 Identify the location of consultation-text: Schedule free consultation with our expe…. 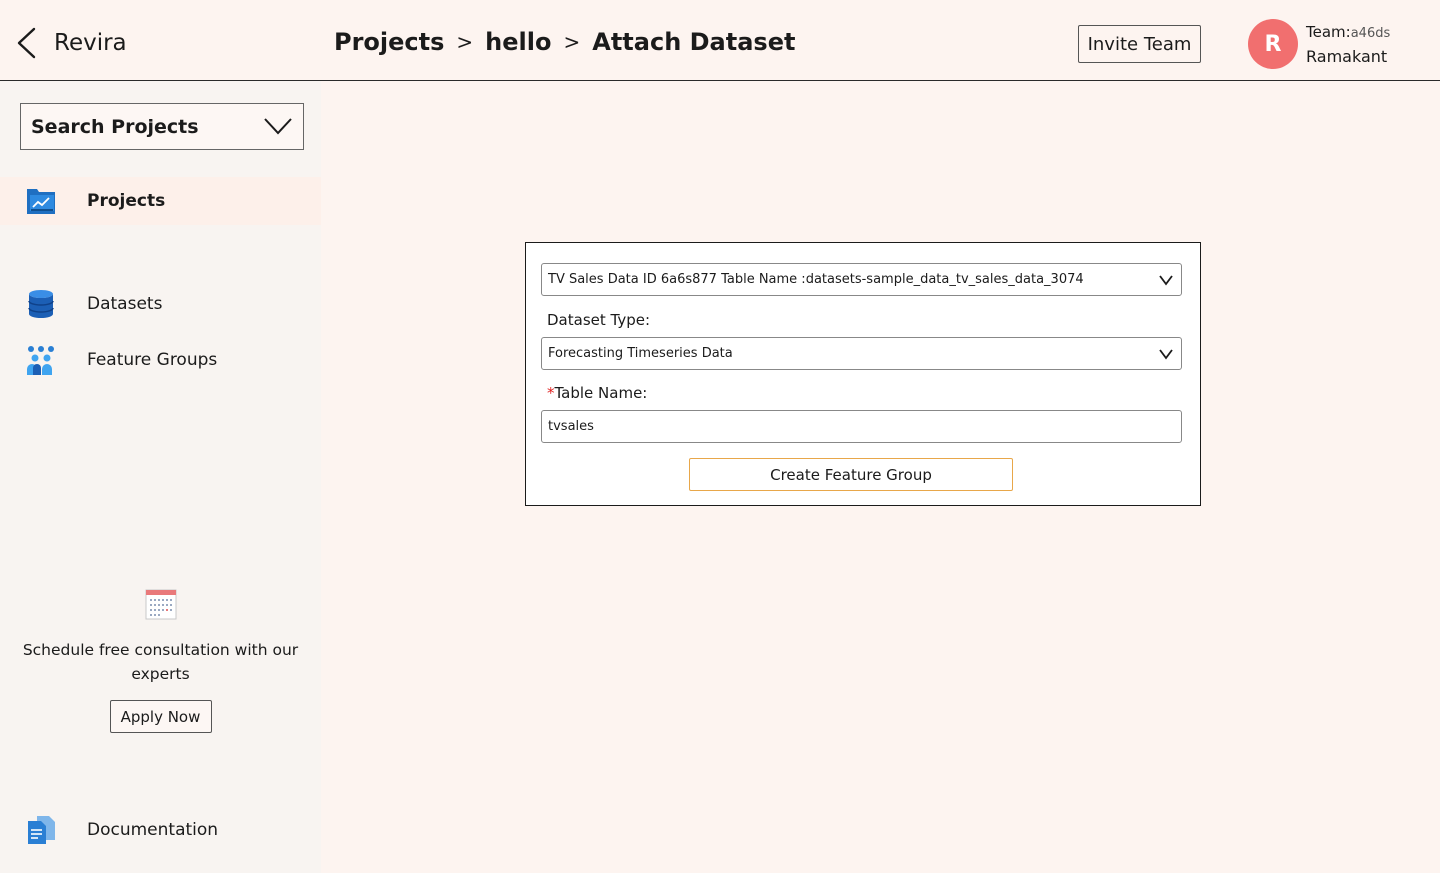
(160, 662).